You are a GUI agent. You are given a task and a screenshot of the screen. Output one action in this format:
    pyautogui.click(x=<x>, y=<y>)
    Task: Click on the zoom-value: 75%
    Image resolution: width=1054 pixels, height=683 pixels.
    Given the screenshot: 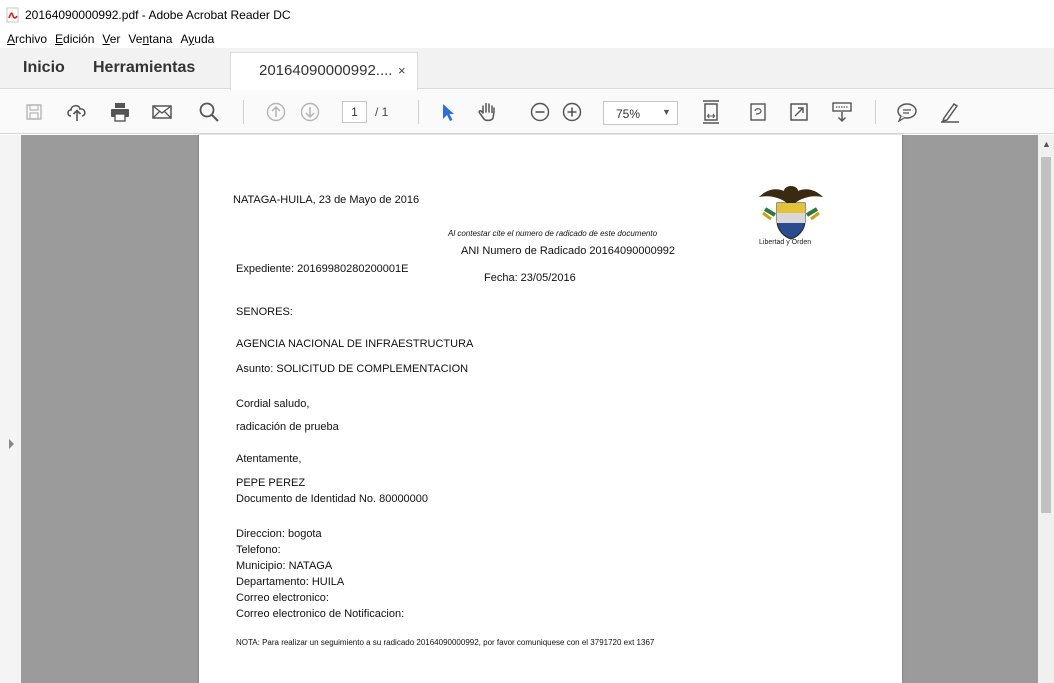 What is the action you would take?
    pyautogui.click(x=628, y=114)
    